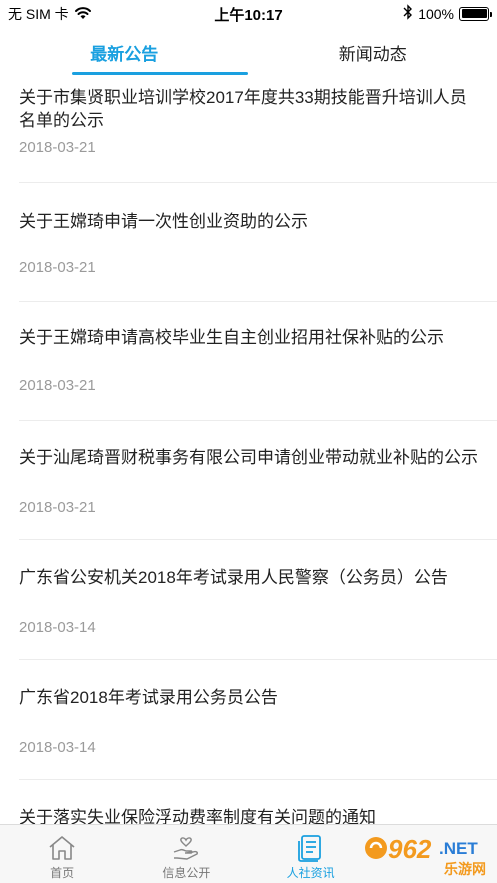 The width and height of the screenshot is (497, 883). I want to click on list-item: 广东省公安机关2018年考试录用人民警察（公务员）公告 2018-03-14, so click(248, 600).